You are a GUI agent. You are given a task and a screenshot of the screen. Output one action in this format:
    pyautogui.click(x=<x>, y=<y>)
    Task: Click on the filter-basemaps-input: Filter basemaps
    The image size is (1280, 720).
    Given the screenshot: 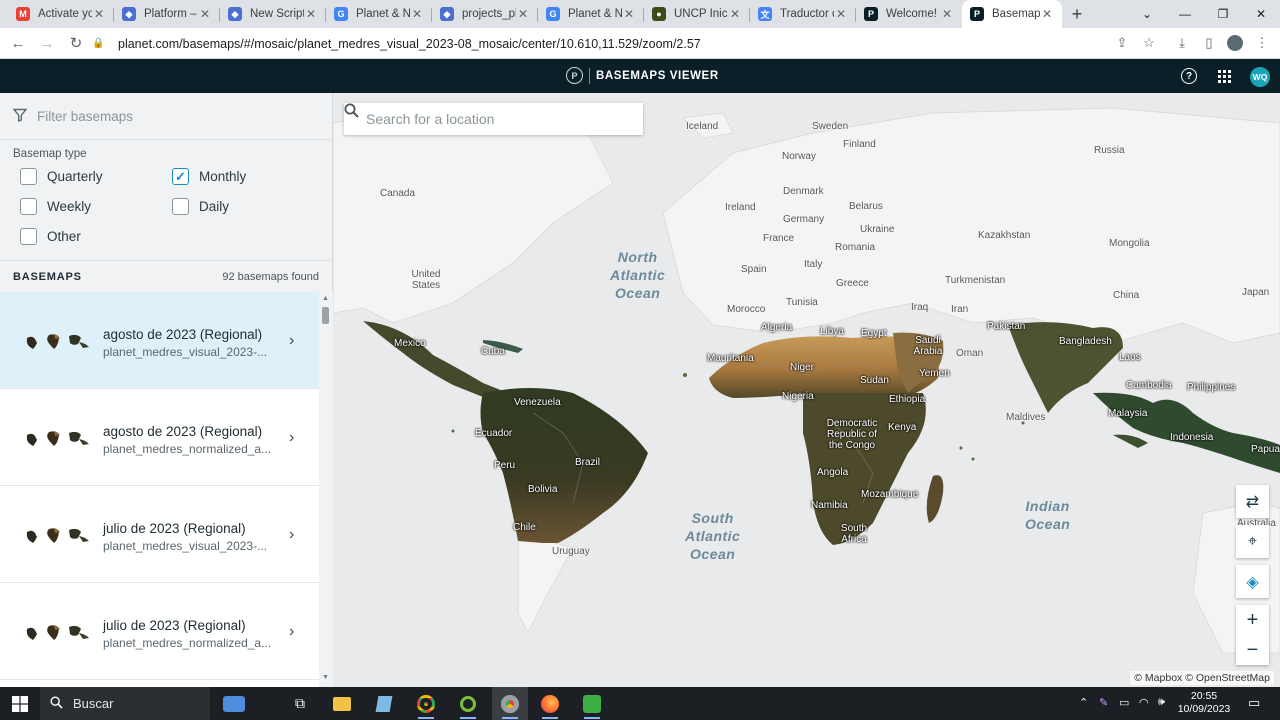 What is the action you would take?
    pyautogui.click(x=166, y=116)
    